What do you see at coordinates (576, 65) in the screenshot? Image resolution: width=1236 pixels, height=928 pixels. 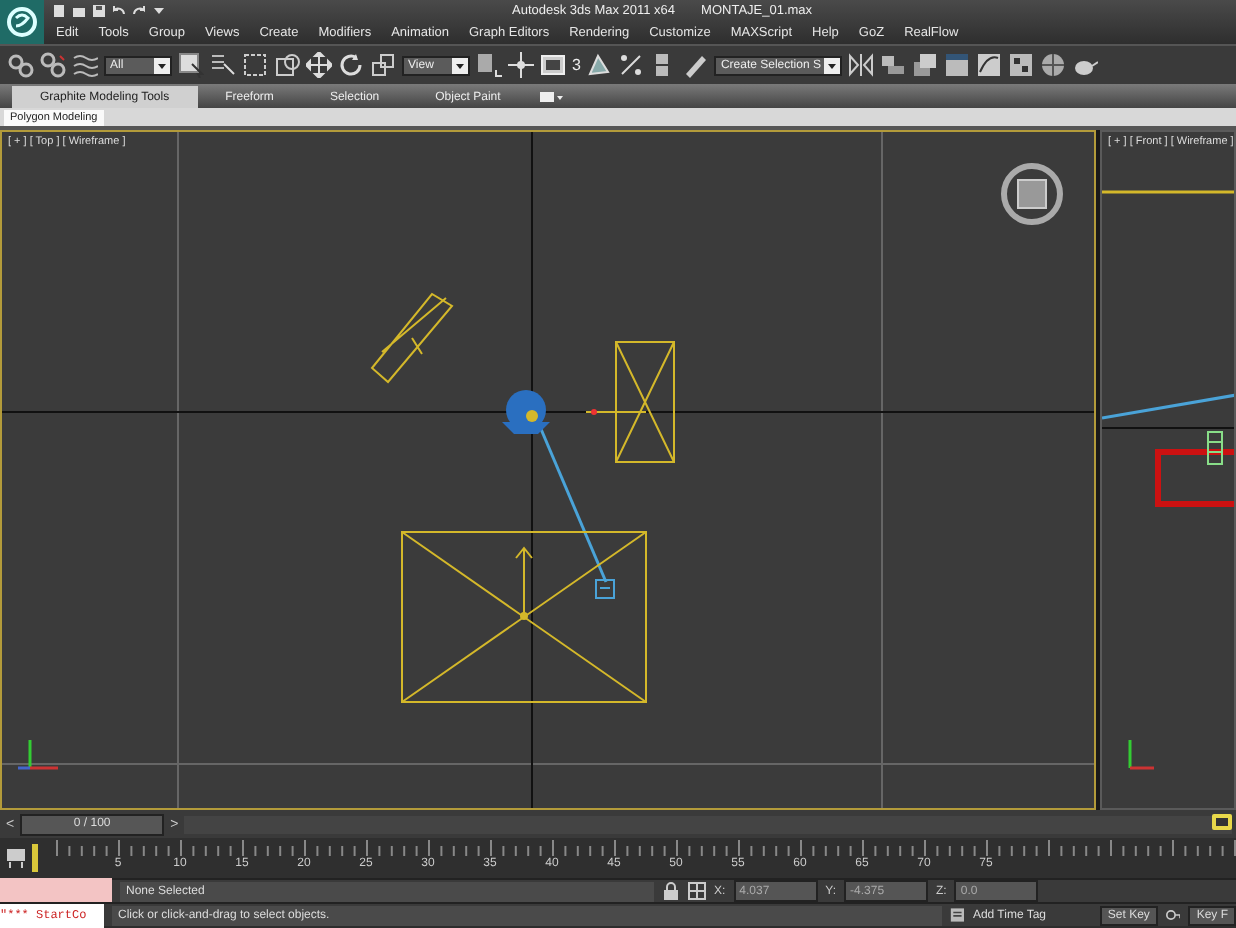 I see `snap-toggle: 3` at bounding box center [576, 65].